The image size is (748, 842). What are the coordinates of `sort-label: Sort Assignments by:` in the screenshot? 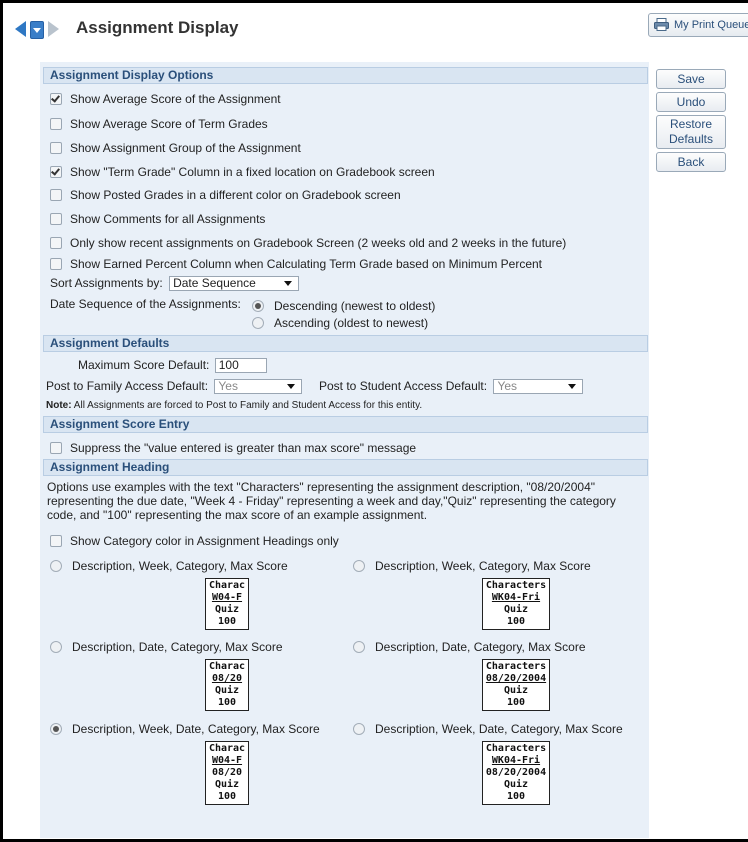 It's located at (106, 283).